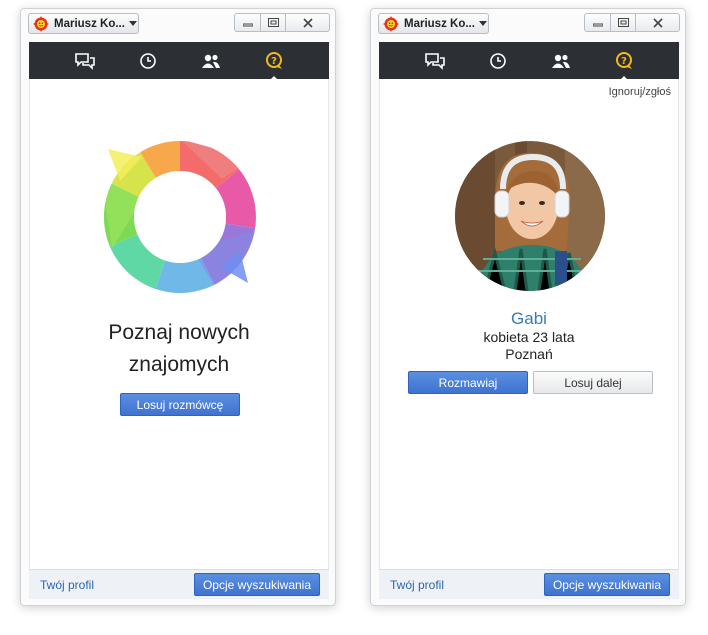 The height and width of the screenshot is (635, 708). Describe the element at coordinates (179, 332) in the screenshot. I see `headline-line-1: Poznaj nowych` at that location.